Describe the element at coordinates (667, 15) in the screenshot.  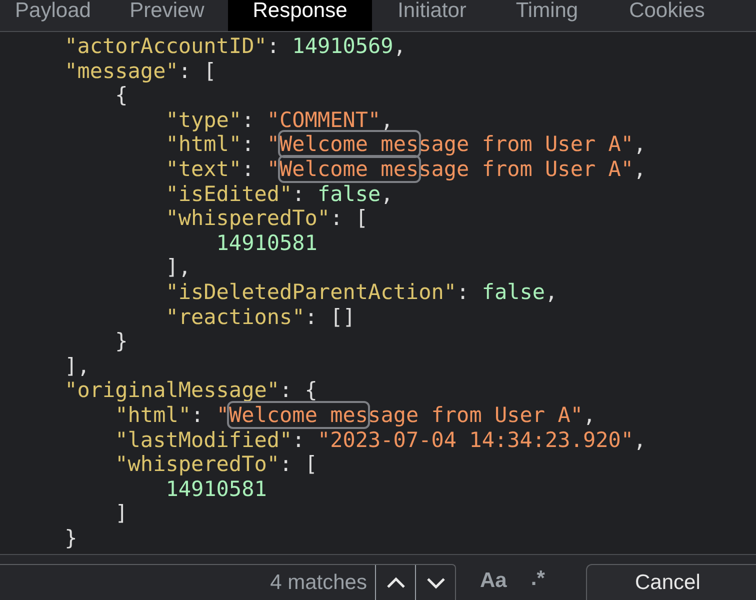
I see `tab: Cookies` at that location.